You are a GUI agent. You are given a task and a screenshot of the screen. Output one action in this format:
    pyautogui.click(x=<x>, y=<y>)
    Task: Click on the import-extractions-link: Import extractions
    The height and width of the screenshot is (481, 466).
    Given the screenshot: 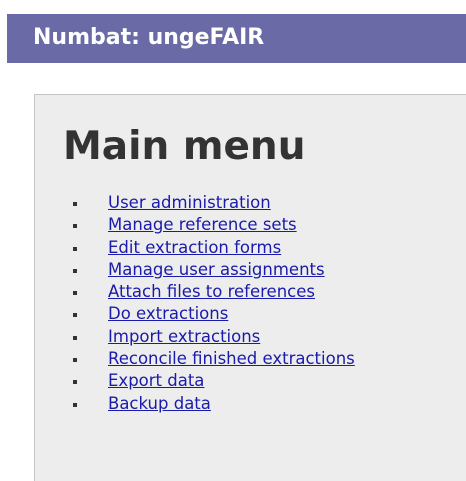 What is the action you would take?
    pyautogui.click(x=184, y=336)
    